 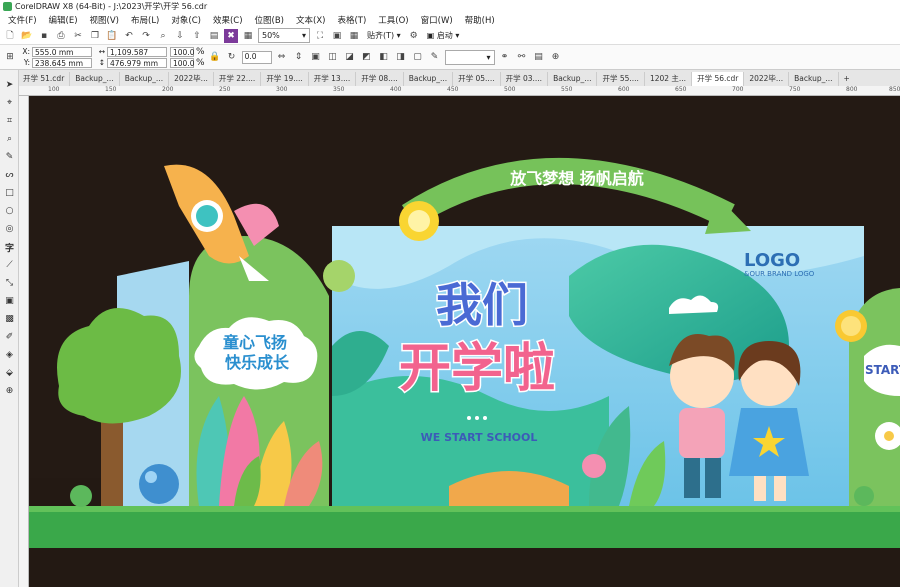 I want to click on artistic-media-icon: ᔕ, so click(x=9, y=175).